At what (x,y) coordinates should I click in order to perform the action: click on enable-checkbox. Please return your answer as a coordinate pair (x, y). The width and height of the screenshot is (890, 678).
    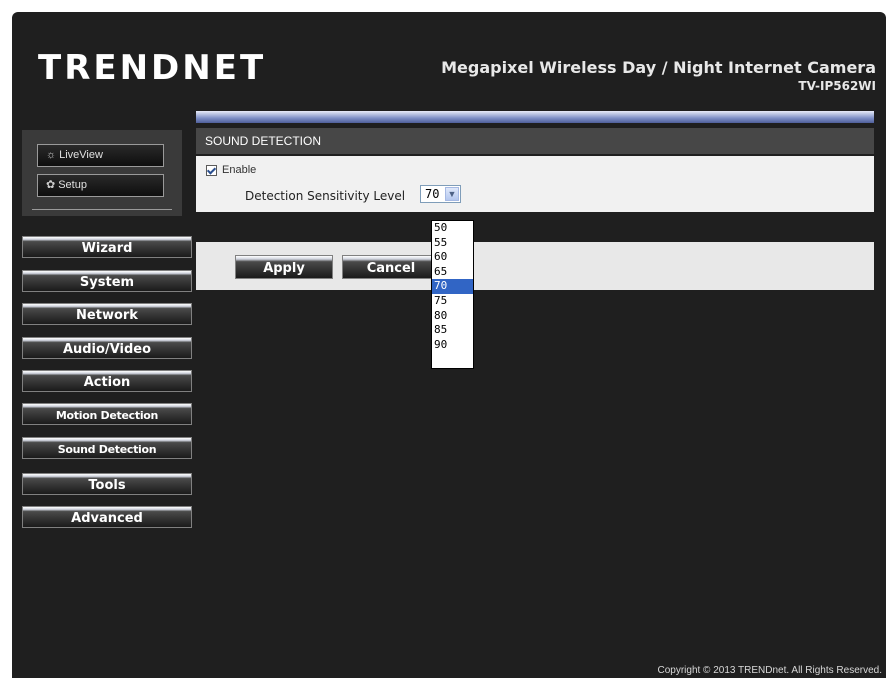
    Looking at the image, I should click on (211, 170).